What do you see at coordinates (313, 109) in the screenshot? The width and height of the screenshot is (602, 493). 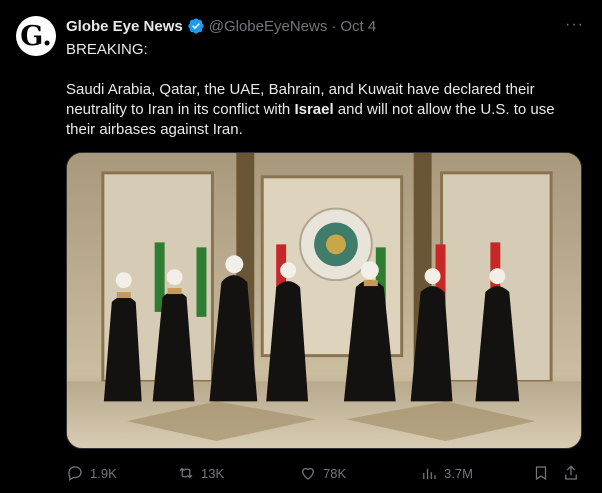 I see `highlighted-word: Israel` at bounding box center [313, 109].